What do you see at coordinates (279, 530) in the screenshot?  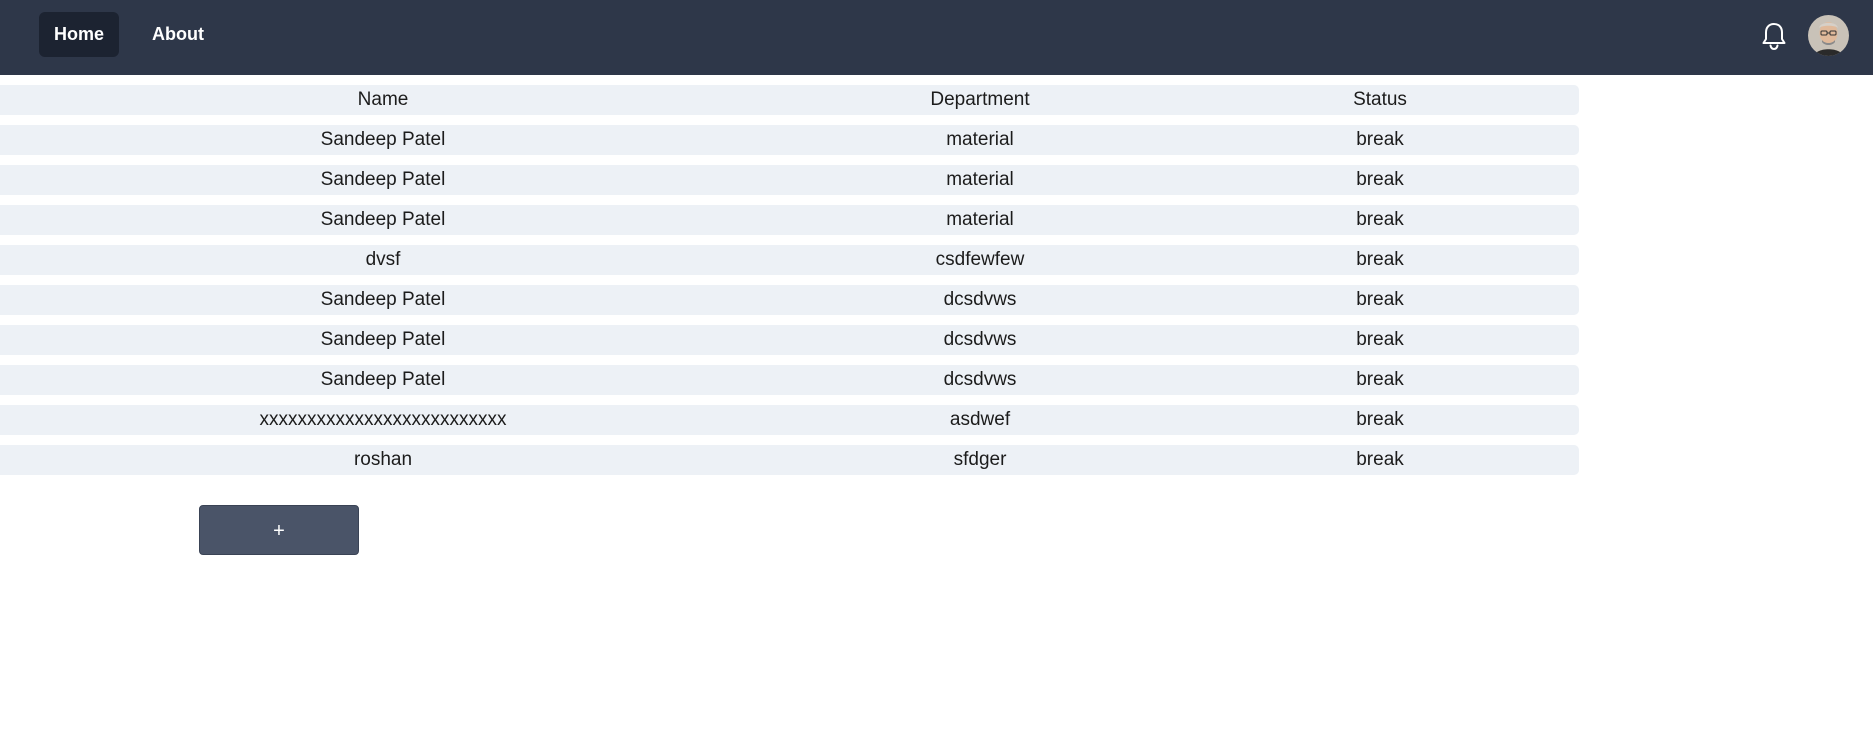 I see `add-employee-button: +` at bounding box center [279, 530].